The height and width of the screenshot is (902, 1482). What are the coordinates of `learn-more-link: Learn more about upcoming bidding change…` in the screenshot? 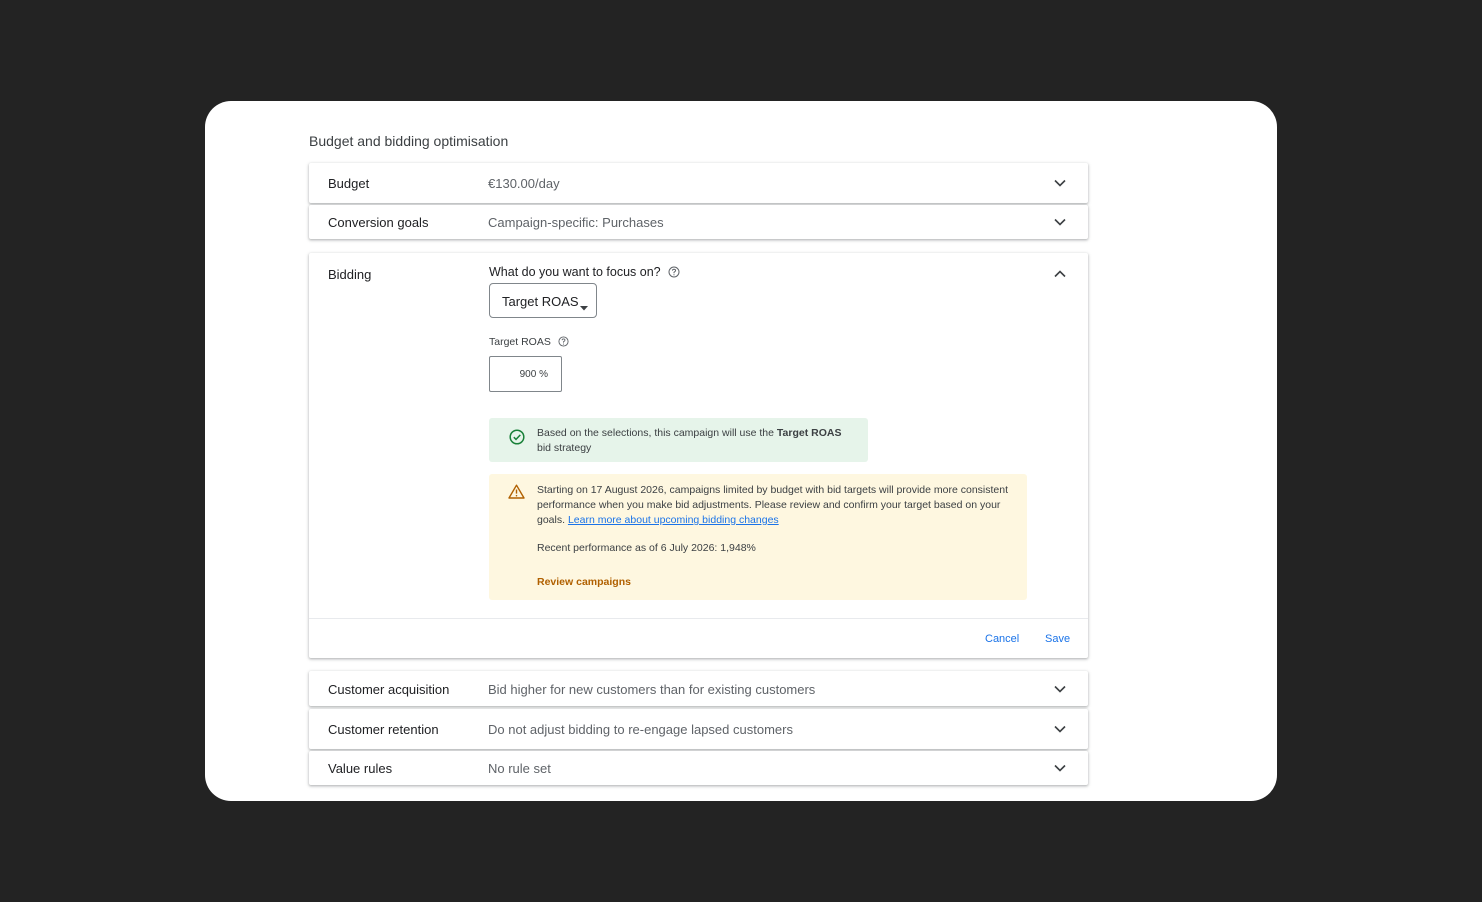 It's located at (673, 520).